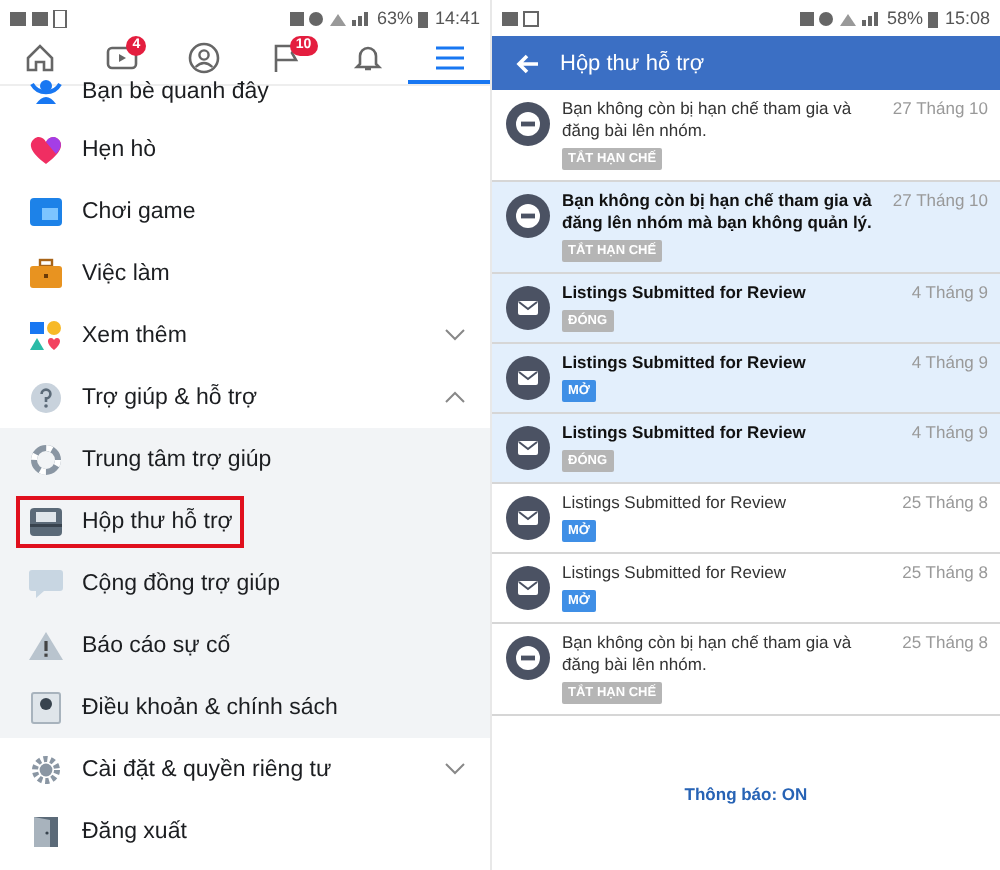  I want to click on page-title: Hộp thư hỗ trợ, so click(632, 63).